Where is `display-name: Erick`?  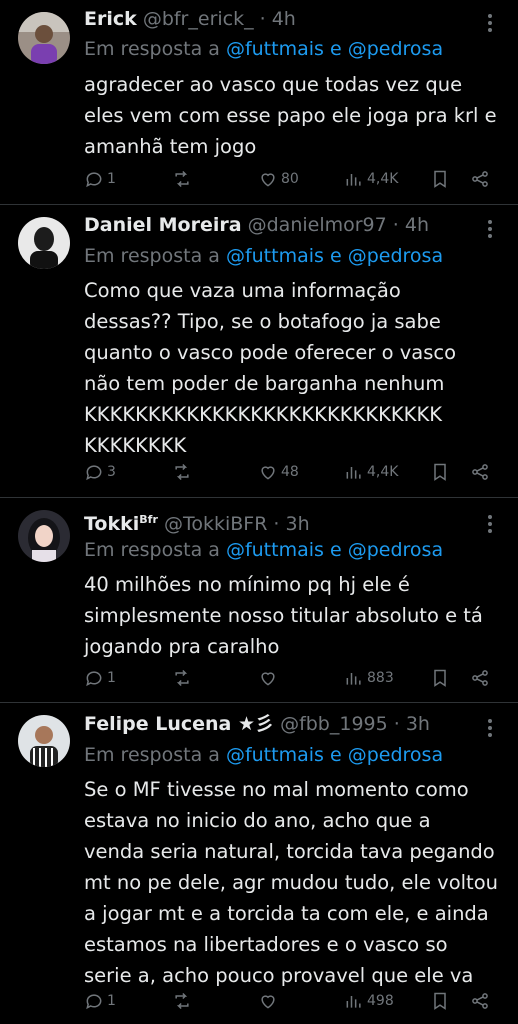 display-name: Erick is located at coordinates (110, 19).